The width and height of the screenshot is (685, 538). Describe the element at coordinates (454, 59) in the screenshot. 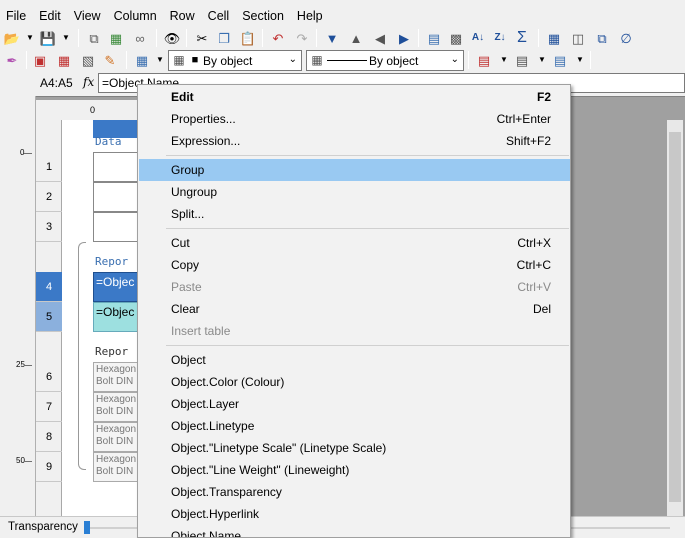

I see `chevron-down-icon: ⌄` at that location.